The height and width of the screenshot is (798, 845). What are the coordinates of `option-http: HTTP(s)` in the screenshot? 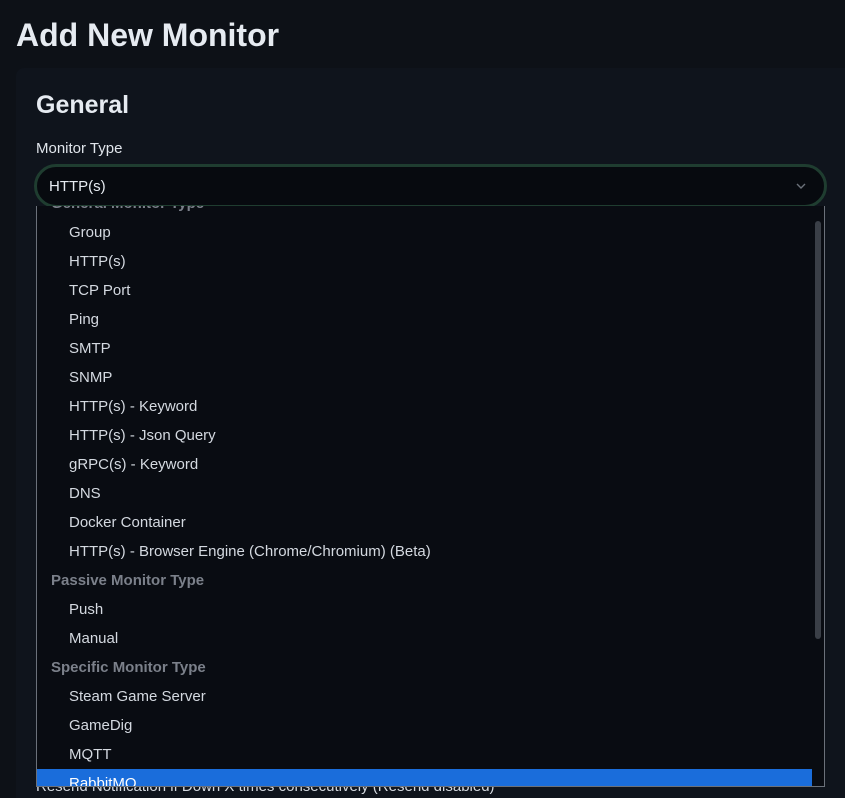 It's located at (425, 261).